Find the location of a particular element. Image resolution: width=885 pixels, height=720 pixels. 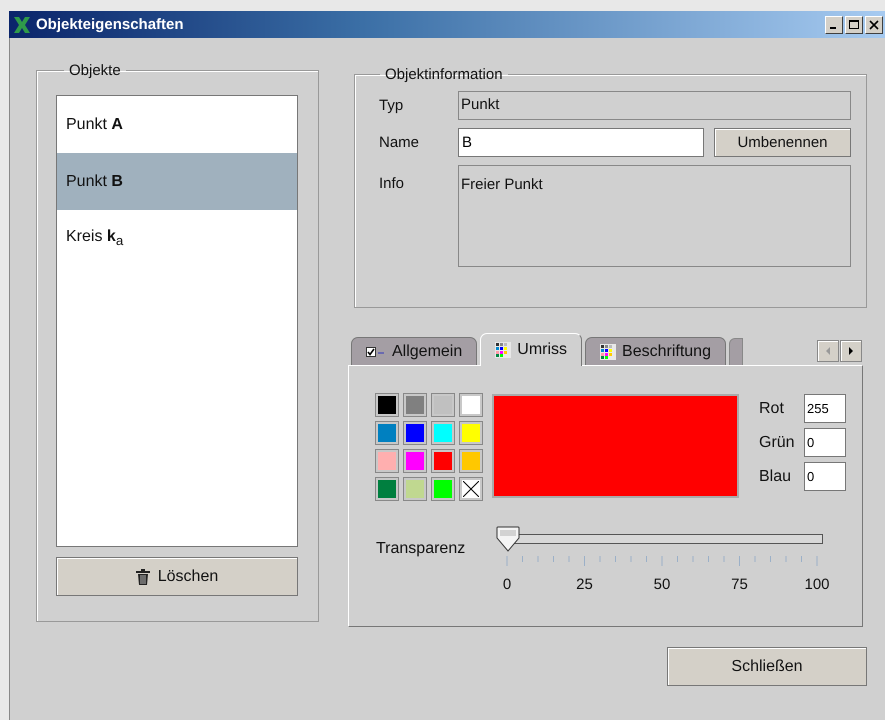

cross-icon is located at coordinates (22, 24).